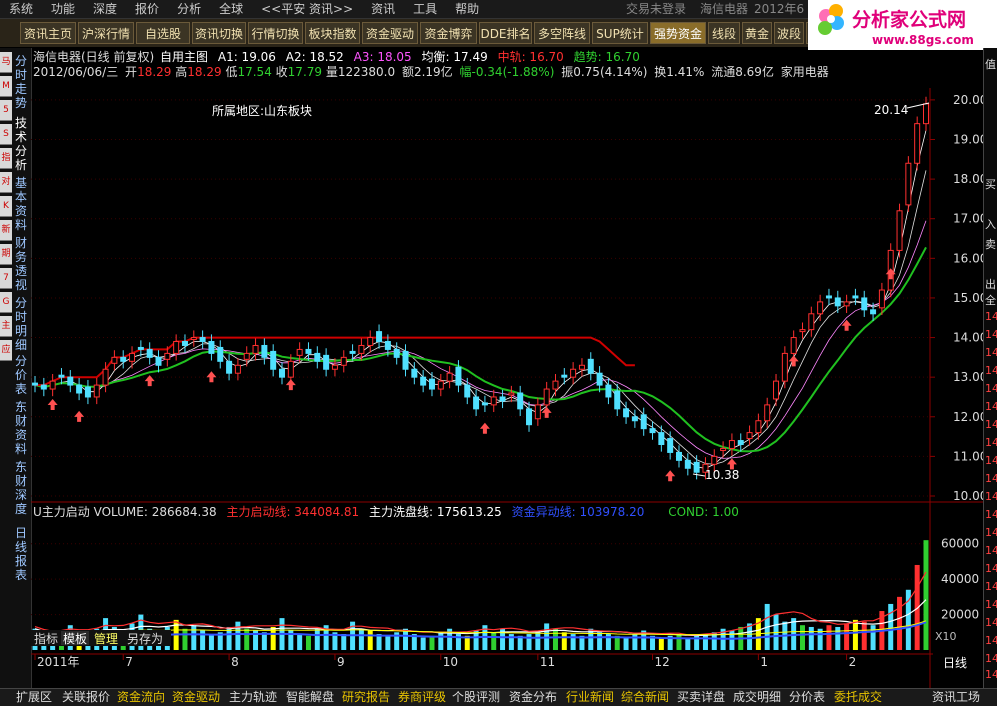  I want to click on toolbar-button-3: 资讯切换, so click(219, 33).